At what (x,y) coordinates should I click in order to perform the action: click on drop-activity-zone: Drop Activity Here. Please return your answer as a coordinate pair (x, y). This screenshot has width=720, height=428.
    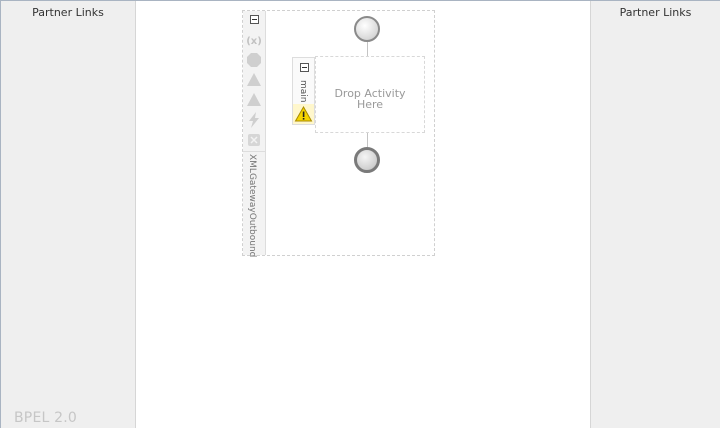
    Looking at the image, I should click on (370, 94).